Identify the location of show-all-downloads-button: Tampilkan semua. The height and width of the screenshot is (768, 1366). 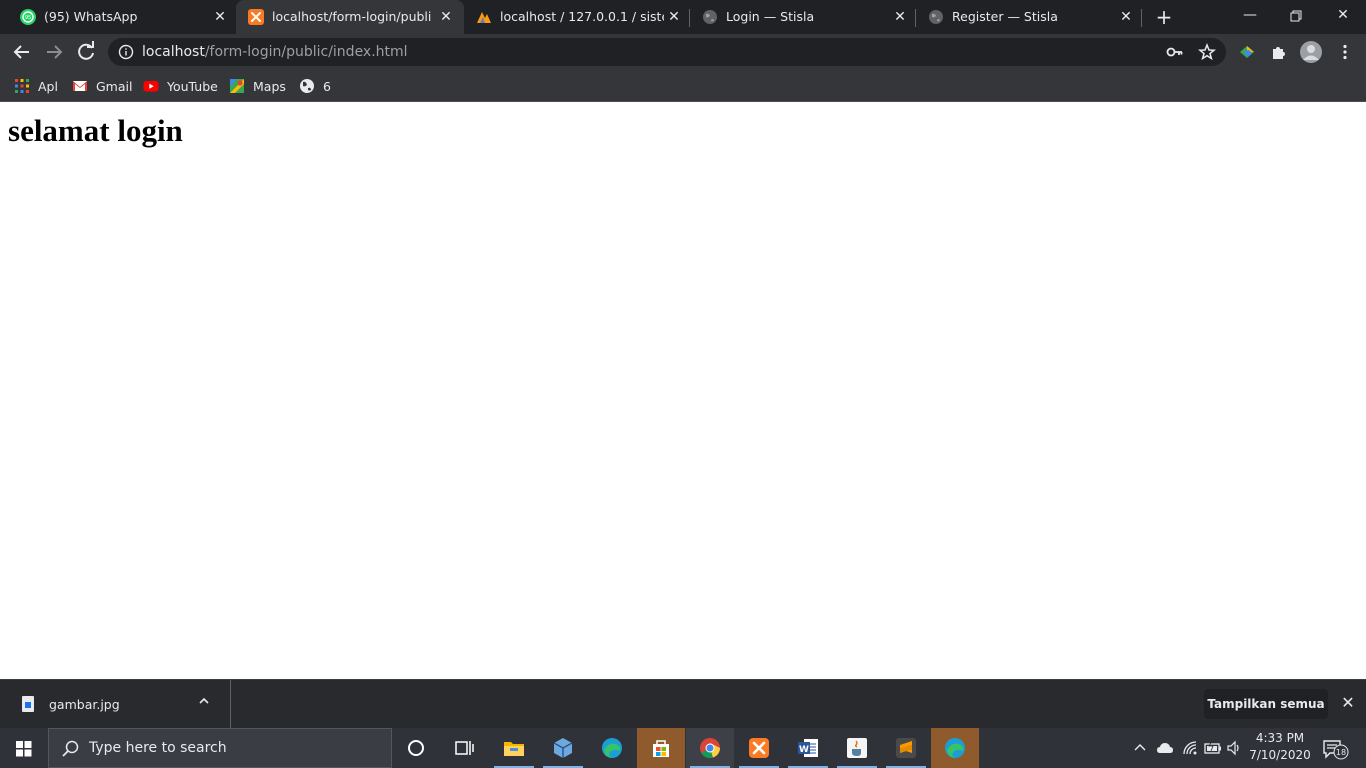
(1266, 704).